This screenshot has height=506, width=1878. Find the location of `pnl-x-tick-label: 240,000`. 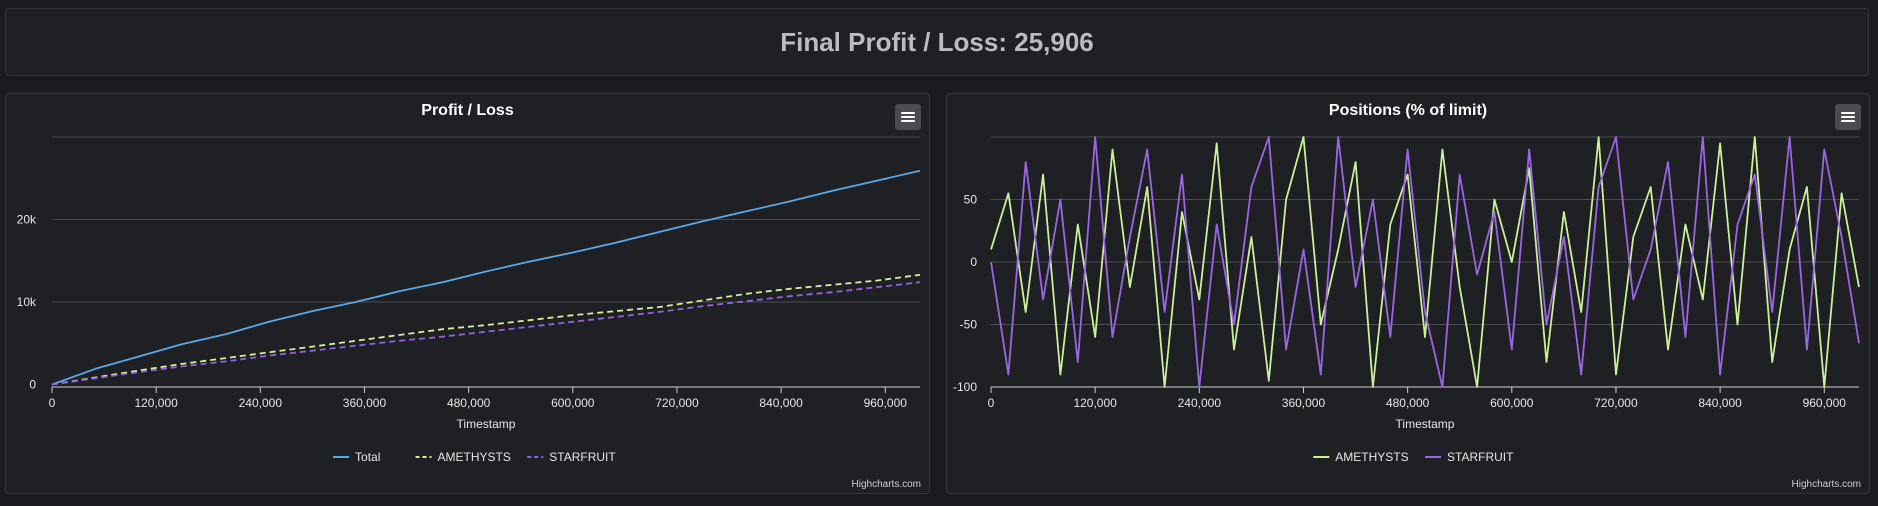

pnl-x-tick-label: 240,000 is located at coordinates (261, 403).